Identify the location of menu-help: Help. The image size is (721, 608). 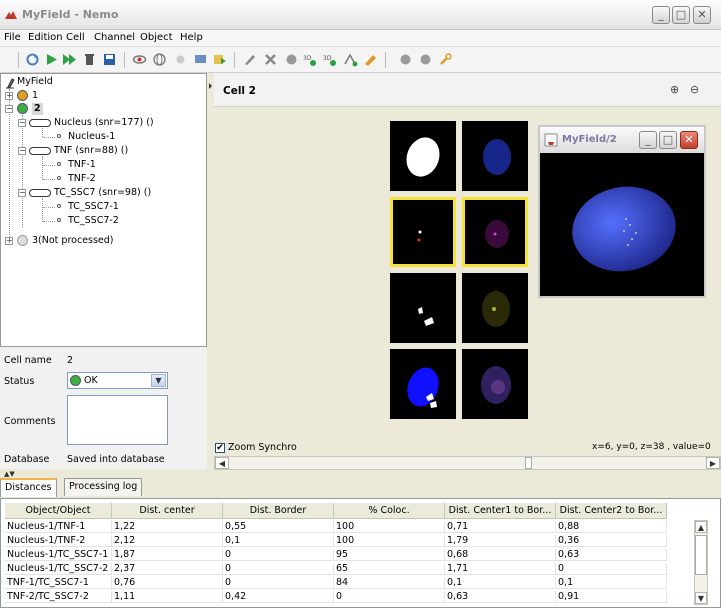
(191, 37).